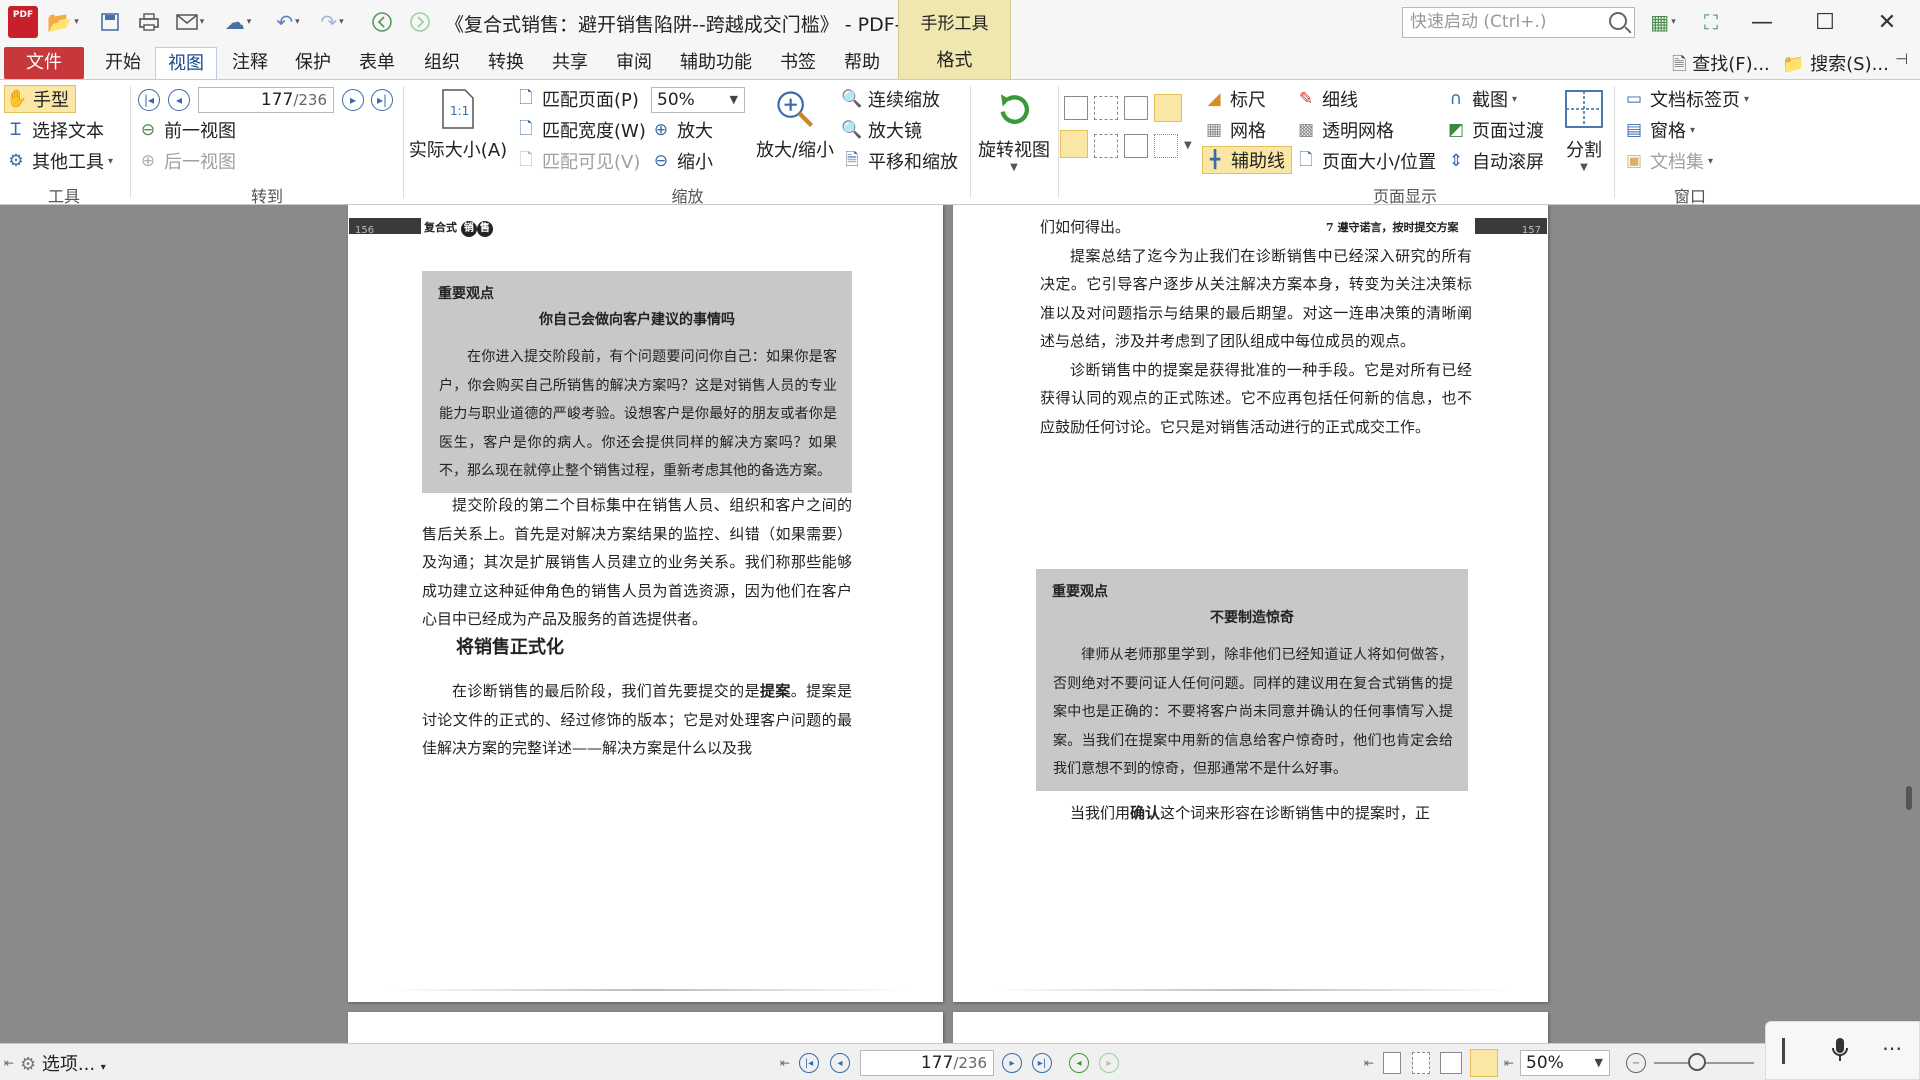 This screenshot has width=1920, height=1080. I want to click on next-view-icon: ▸, so click(1109, 1063).